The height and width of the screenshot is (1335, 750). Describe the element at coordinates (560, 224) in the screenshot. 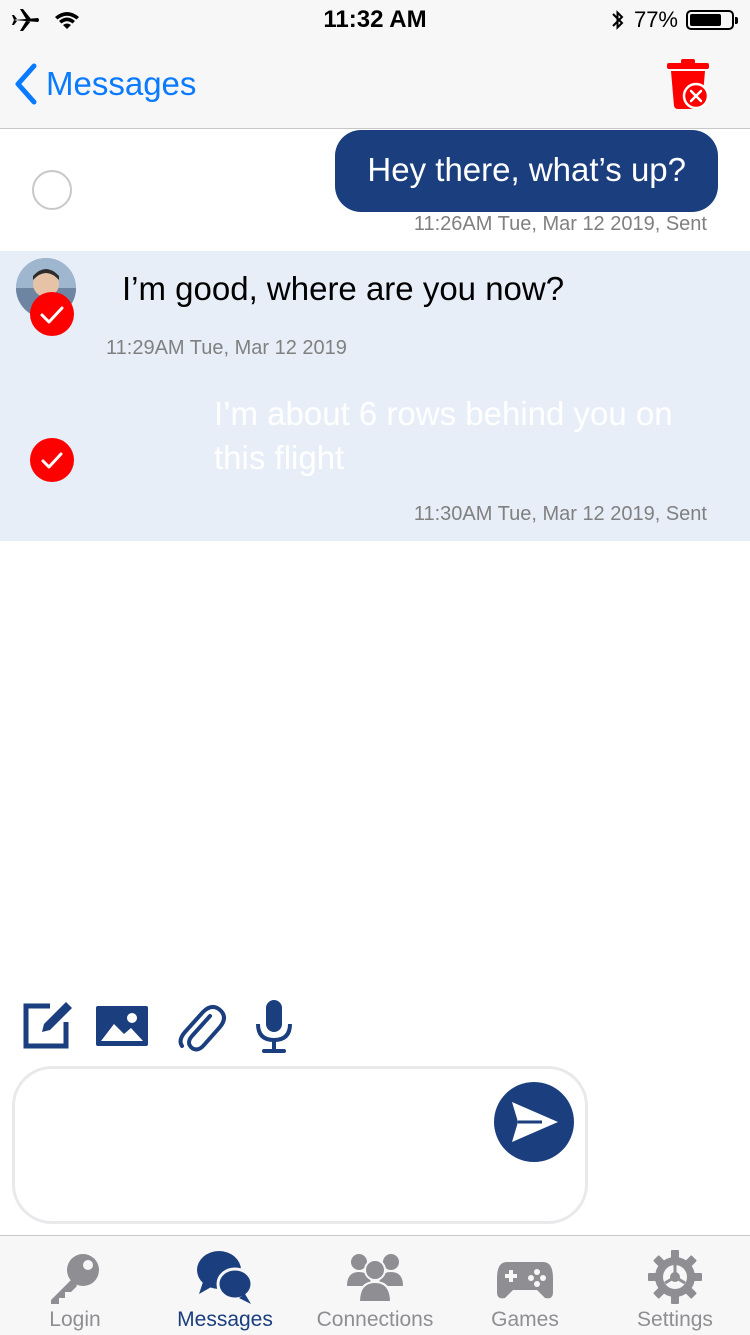

I see `message-timestamp: 11:26AM Tue, Mar 12 2019, Sent` at that location.